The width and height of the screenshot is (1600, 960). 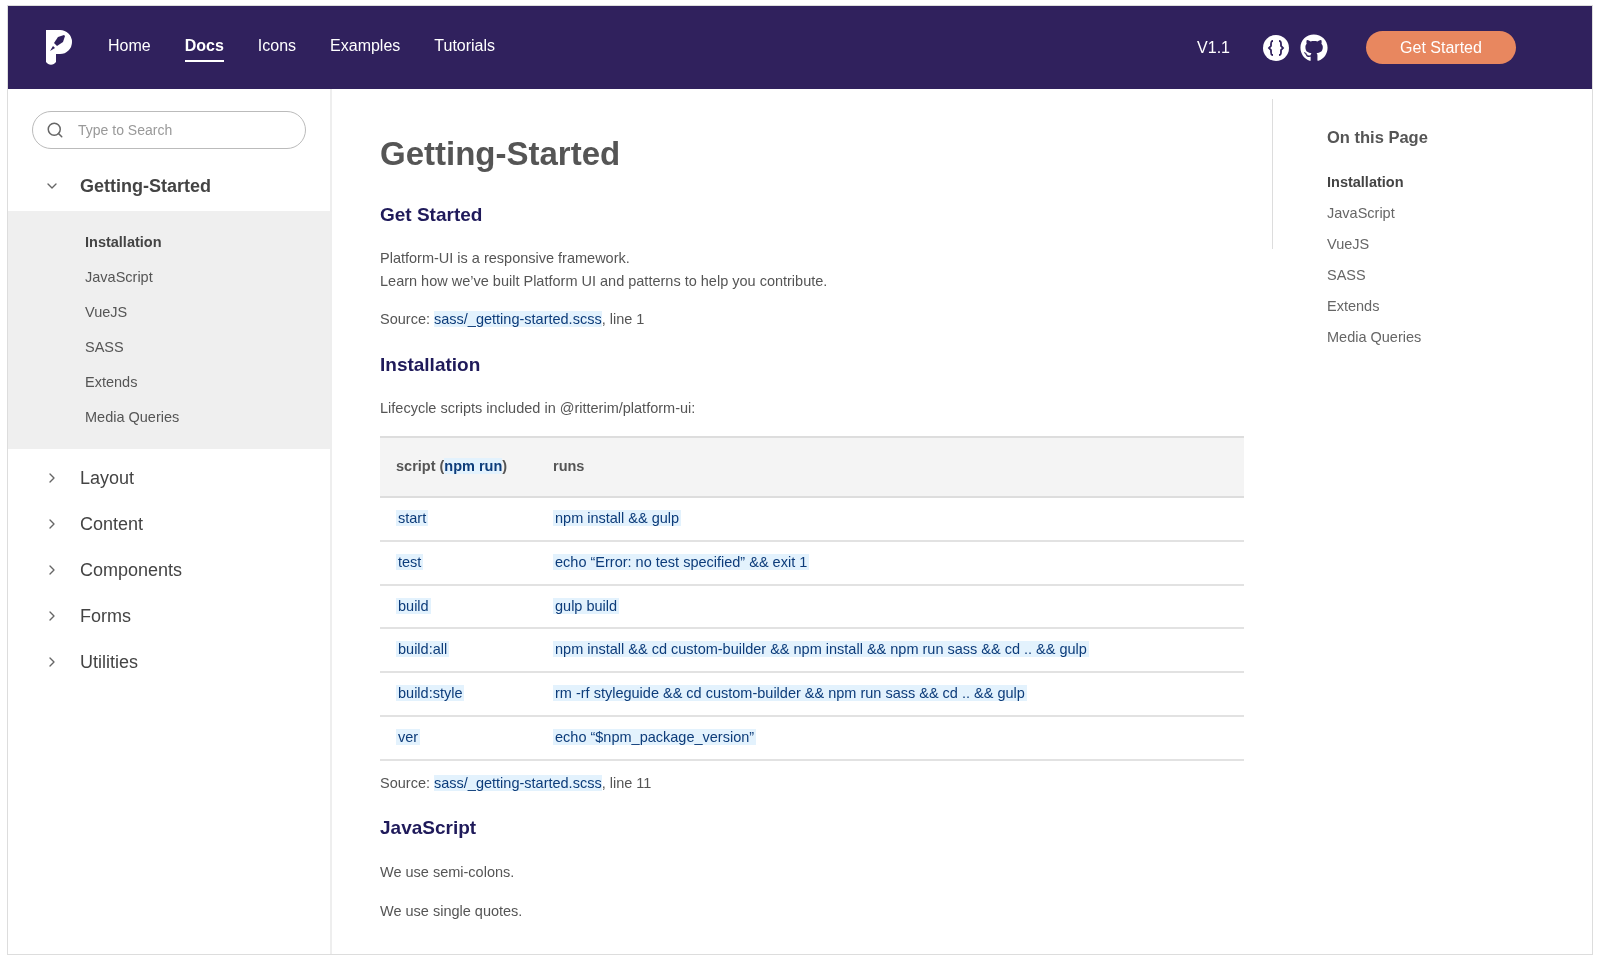 What do you see at coordinates (129, 47) in the screenshot?
I see `nav-link: Home` at bounding box center [129, 47].